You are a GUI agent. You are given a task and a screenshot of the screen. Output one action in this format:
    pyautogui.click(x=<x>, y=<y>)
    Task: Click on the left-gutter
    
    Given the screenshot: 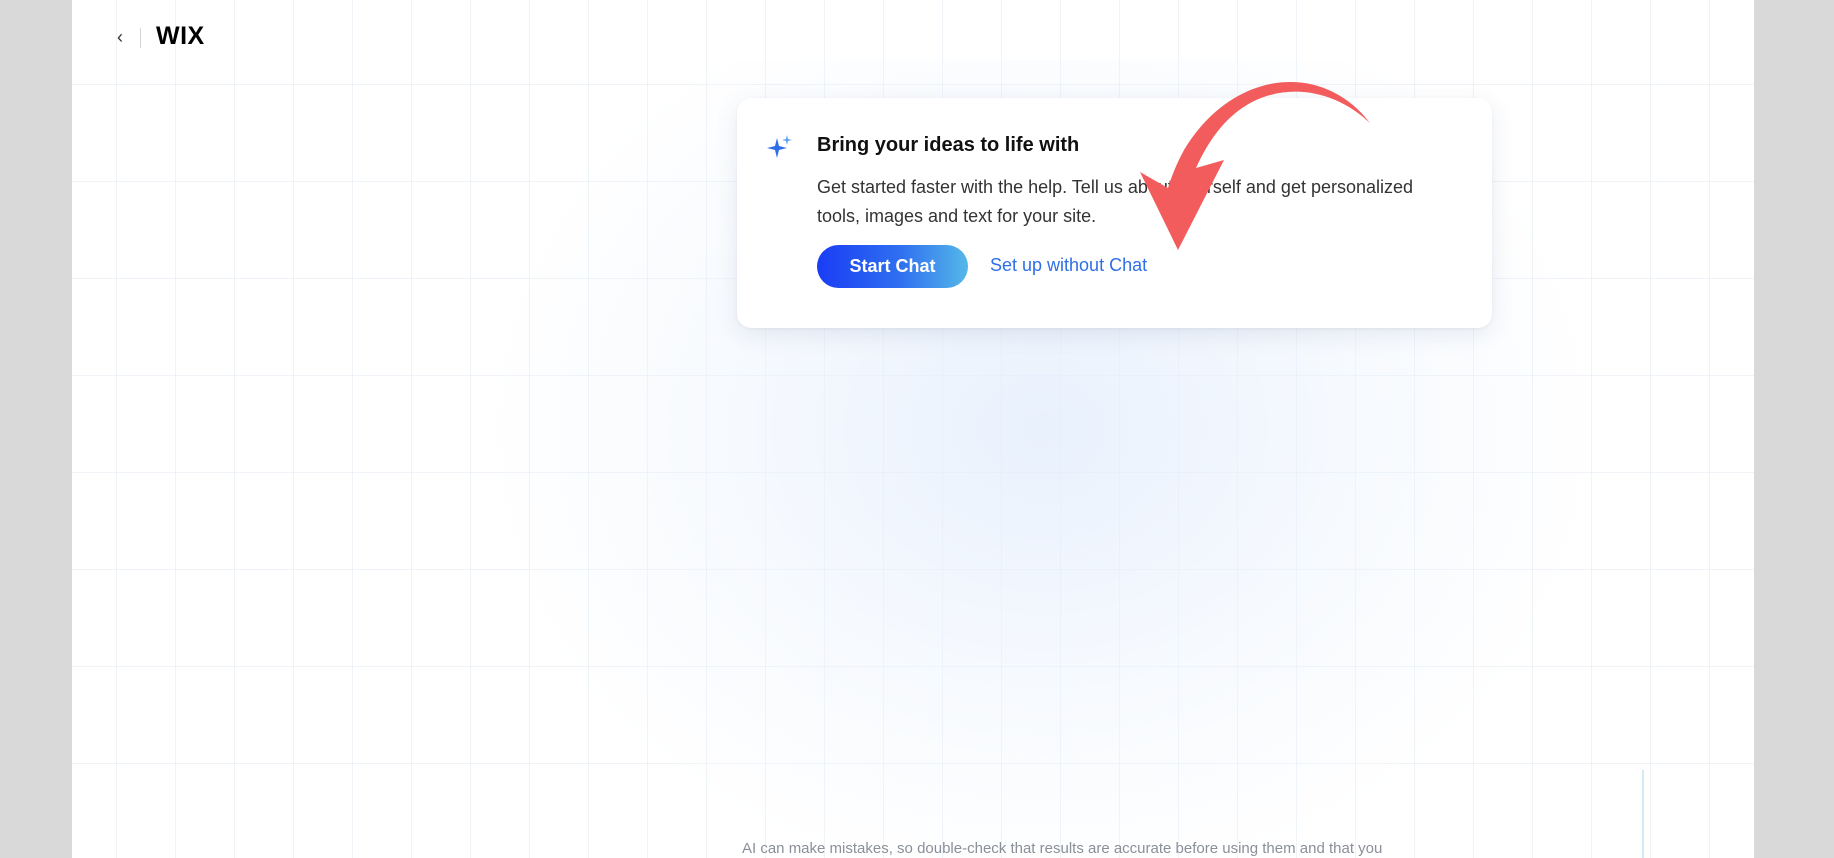 What is the action you would take?
    pyautogui.click(x=36, y=429)
    